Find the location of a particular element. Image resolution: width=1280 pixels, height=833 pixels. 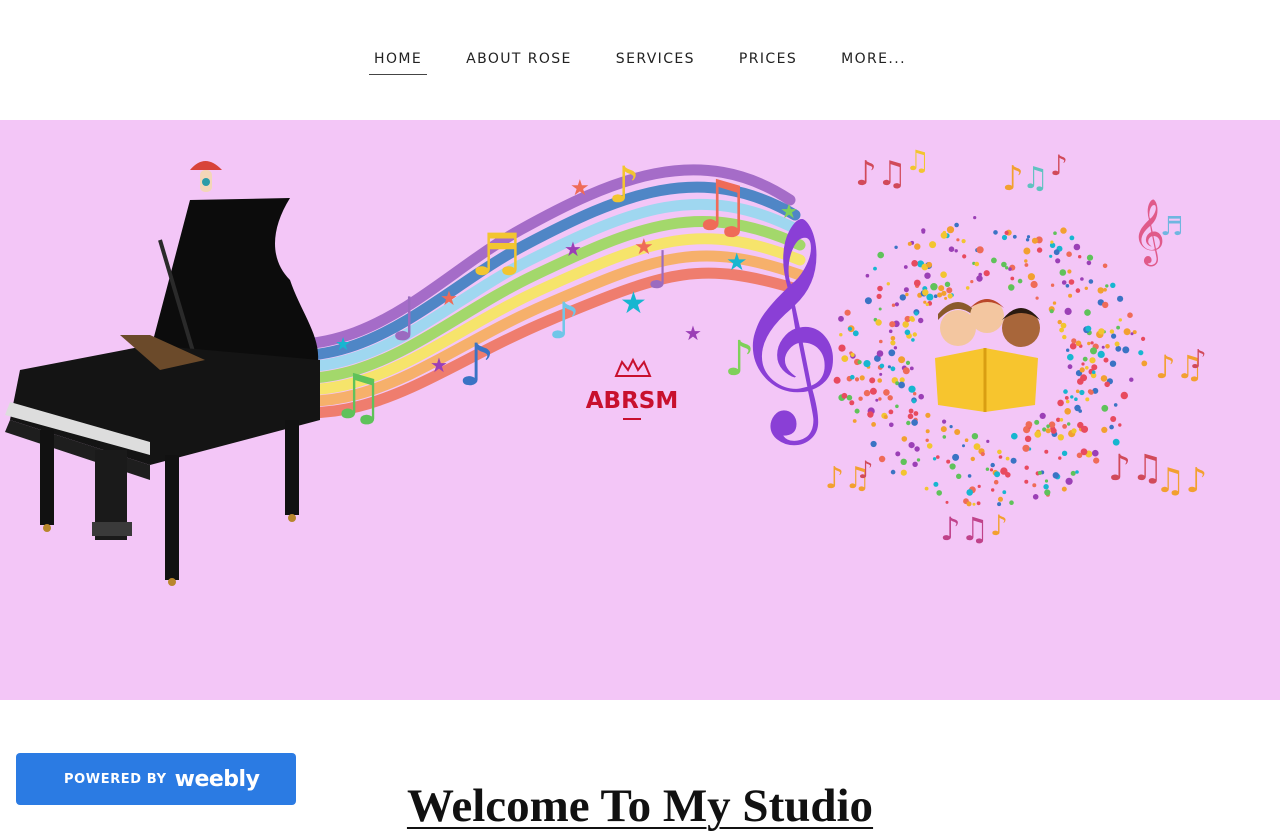

nav-services: SERVICES is located at coordinates (655, 61).